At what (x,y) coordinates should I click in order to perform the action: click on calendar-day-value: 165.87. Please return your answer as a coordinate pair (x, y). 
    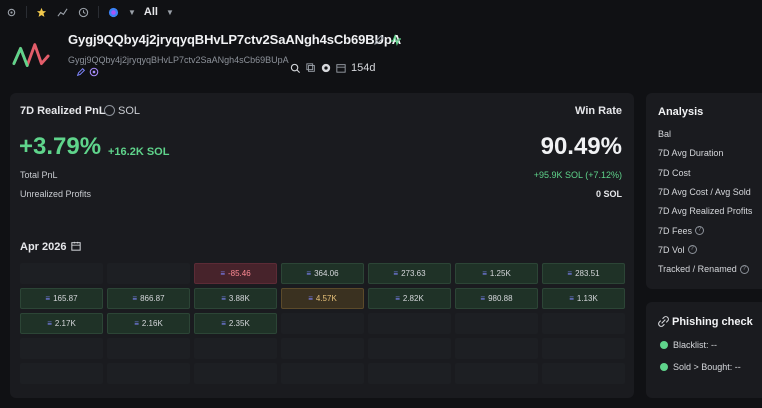
    Looking at the image, I should click on (65, 298).